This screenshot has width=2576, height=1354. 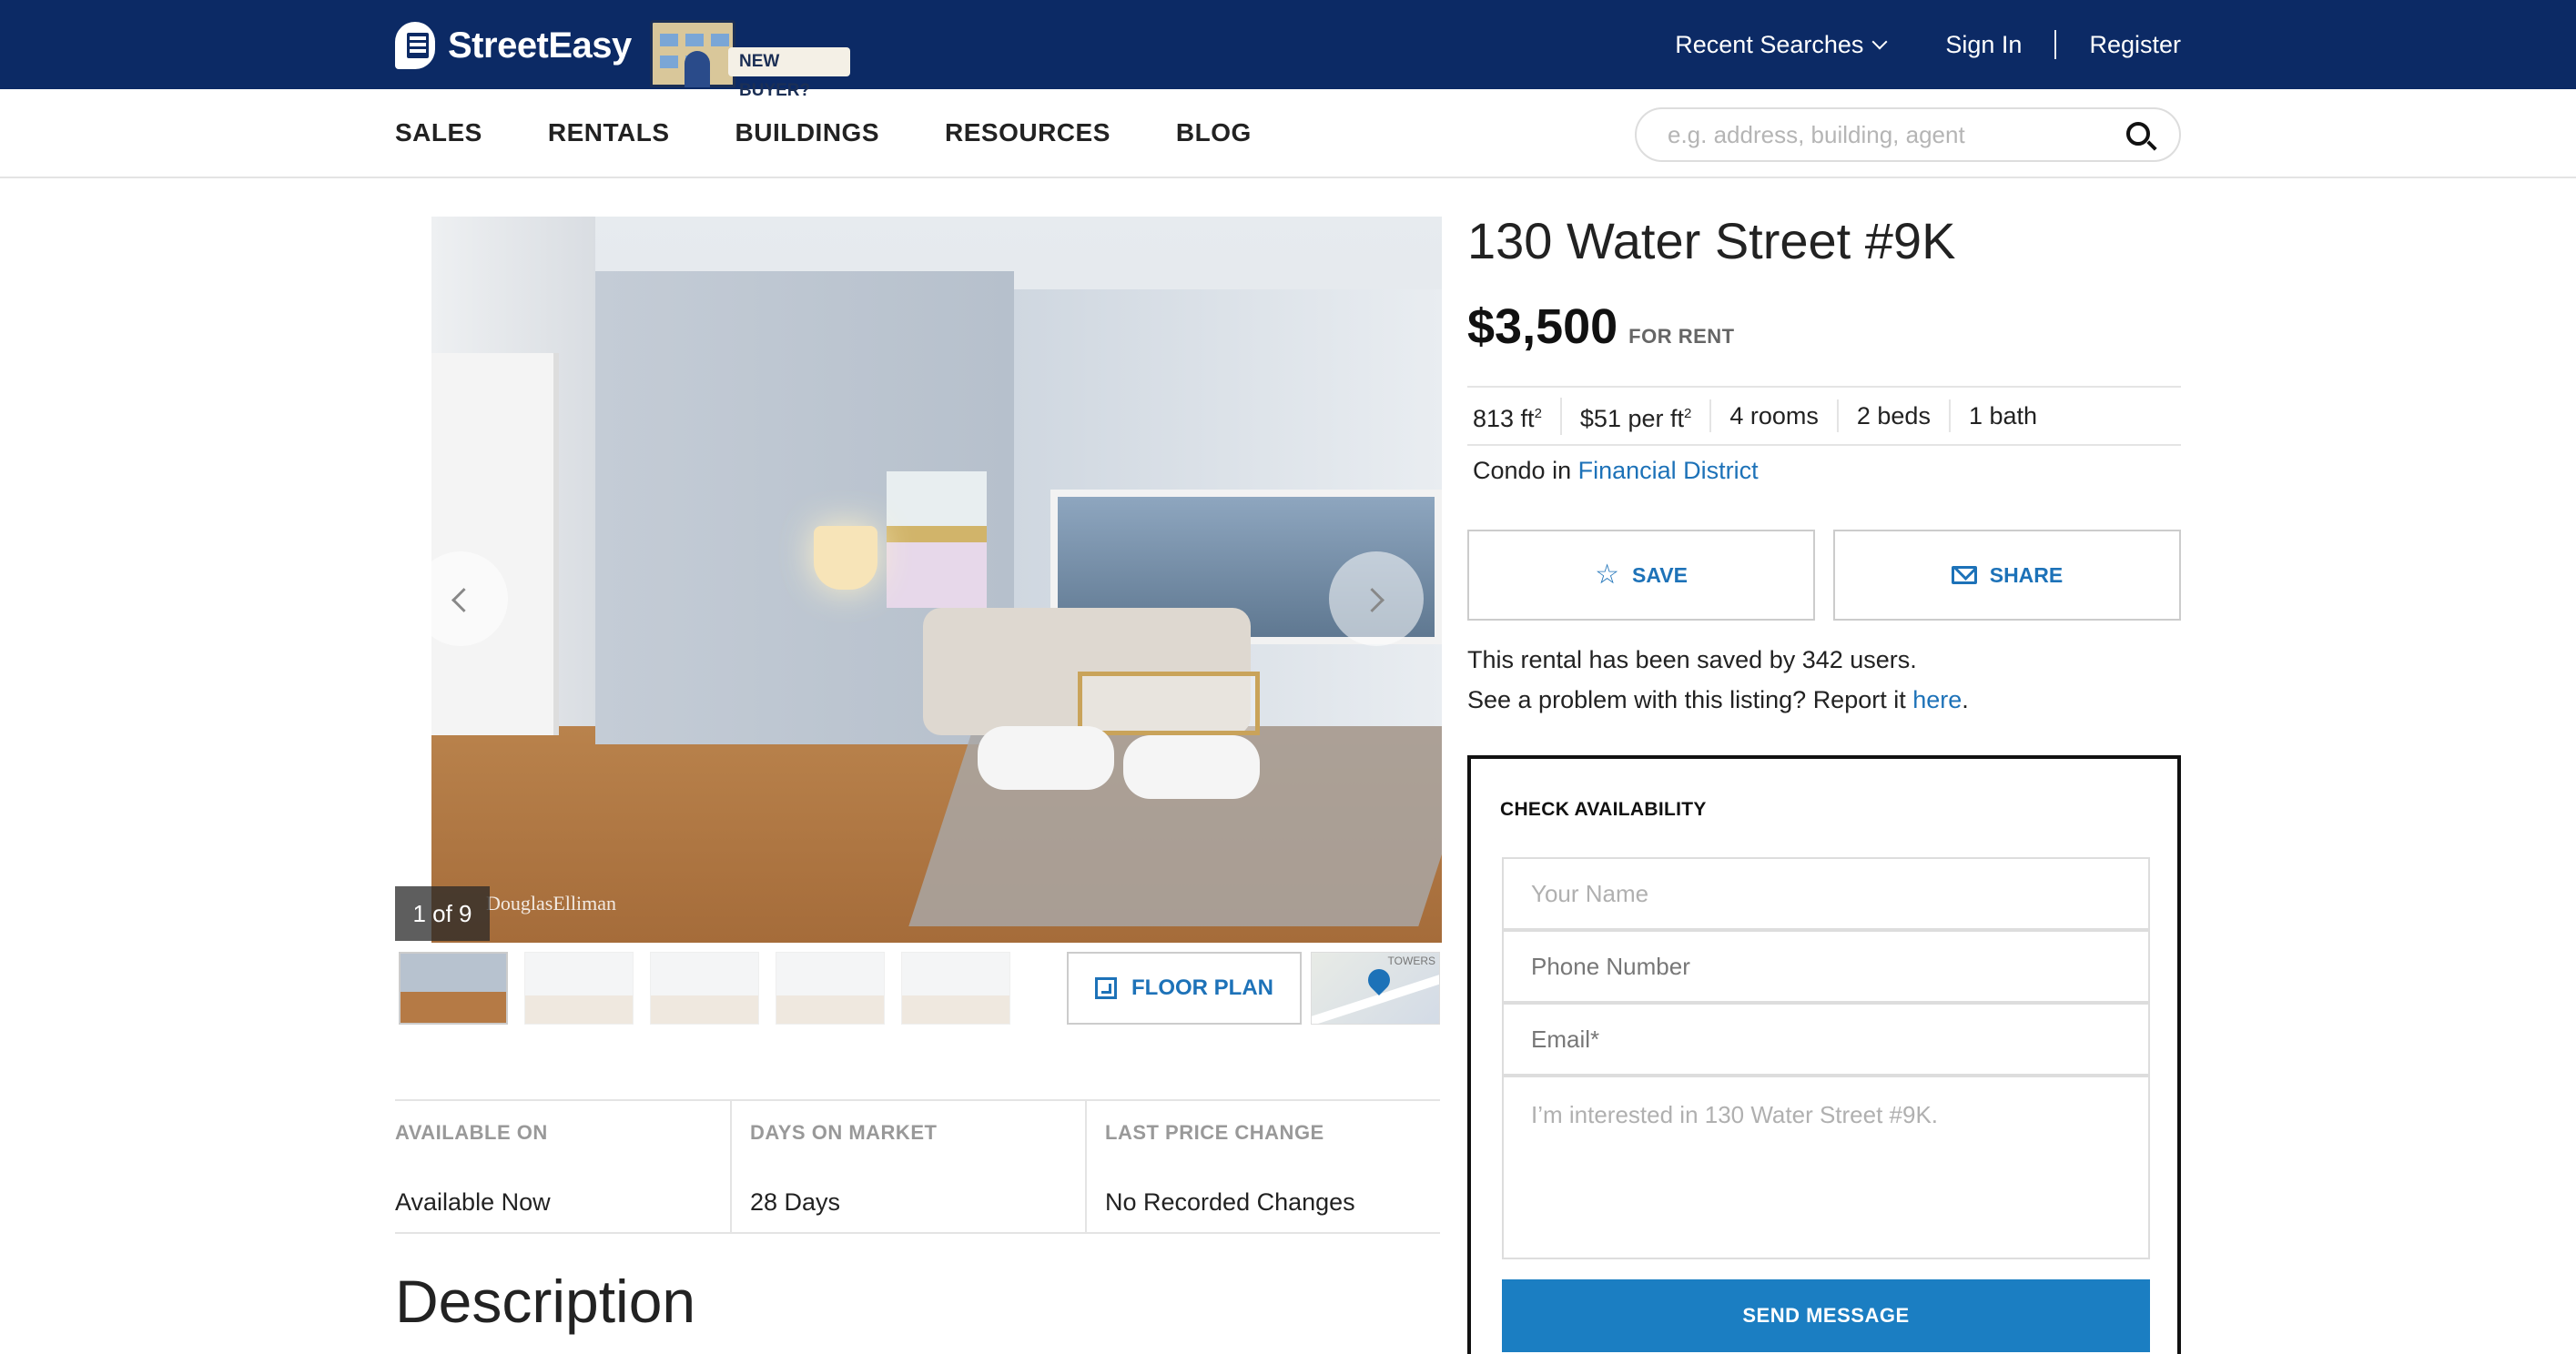 What do you see at coordinates (1769, 44) in the screenshot?
I see `recent-searches-label: Recent Searches` at bounding box center [1769, 44].